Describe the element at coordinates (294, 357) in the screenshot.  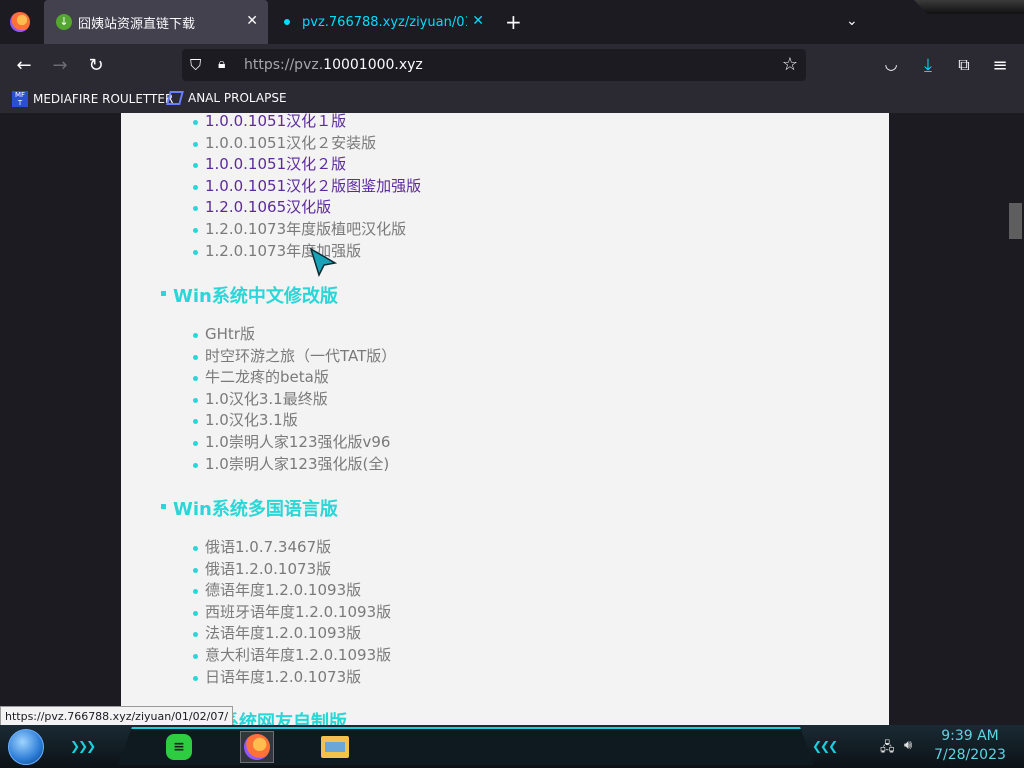
I see `list-item: 时空环游之旅（一代TAT版）` at that location.